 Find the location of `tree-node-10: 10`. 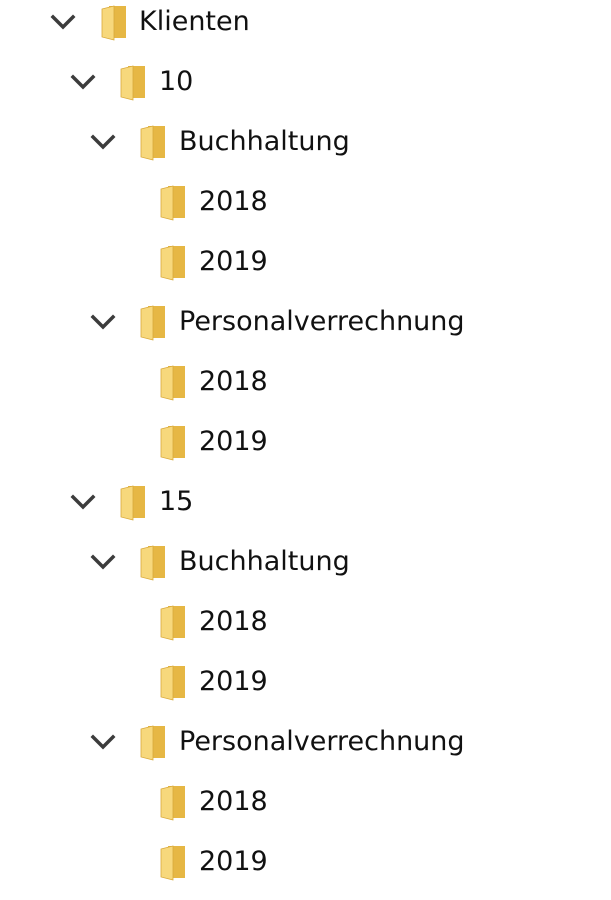

tree-node-10: 10 is located at coordinates (305, 90).